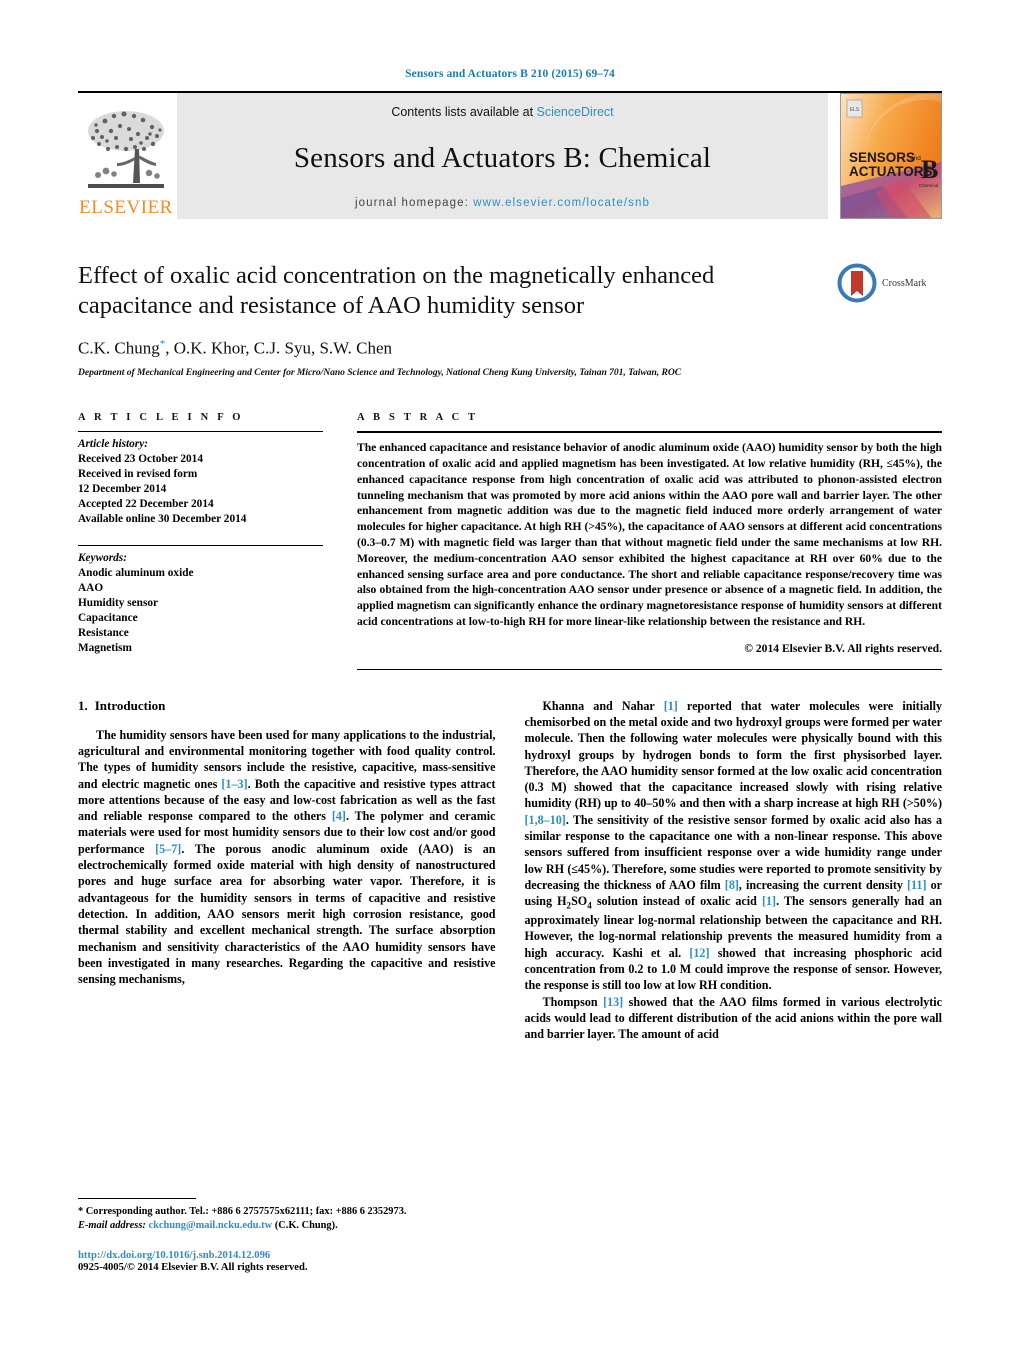 This screenshot has height=1351, width=1020. What do you see at coordinates (510, 74) in the screenshot?
I see `running-head: Sensors and Actuators B 210 (2015) 69–74` at bounding box center [510, 74].